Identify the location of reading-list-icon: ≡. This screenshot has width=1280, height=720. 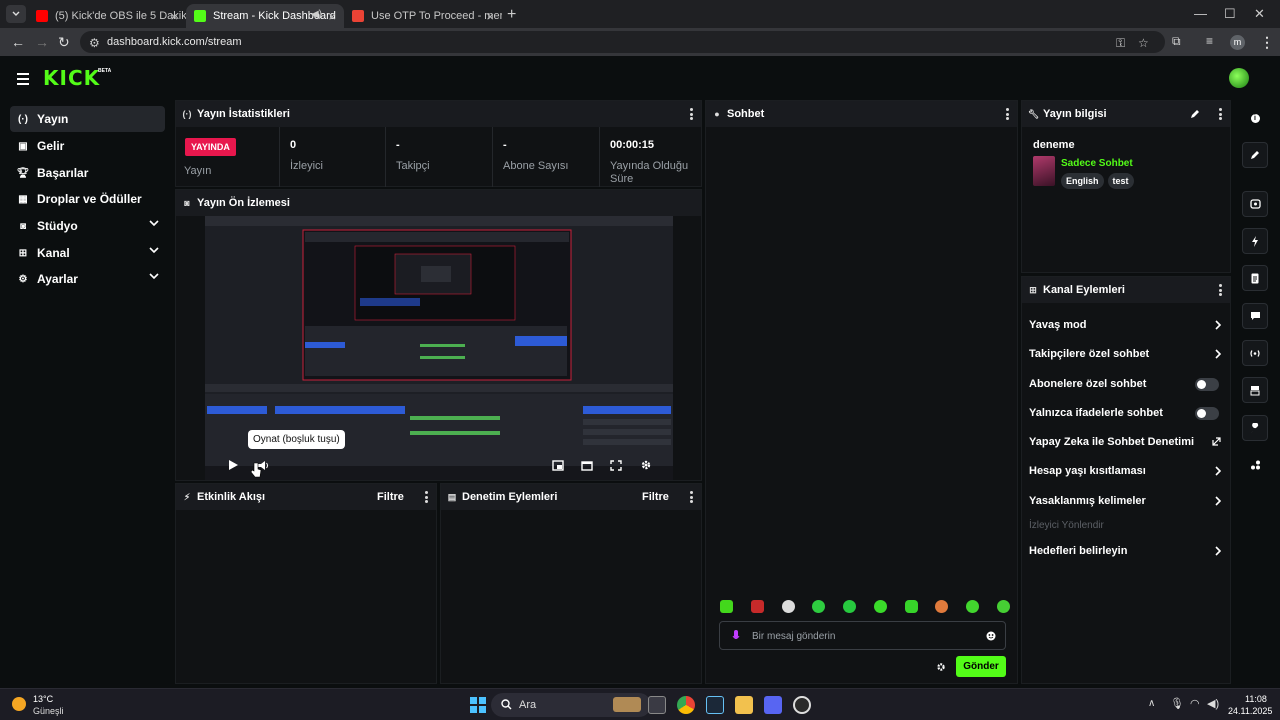
(1209, 41).